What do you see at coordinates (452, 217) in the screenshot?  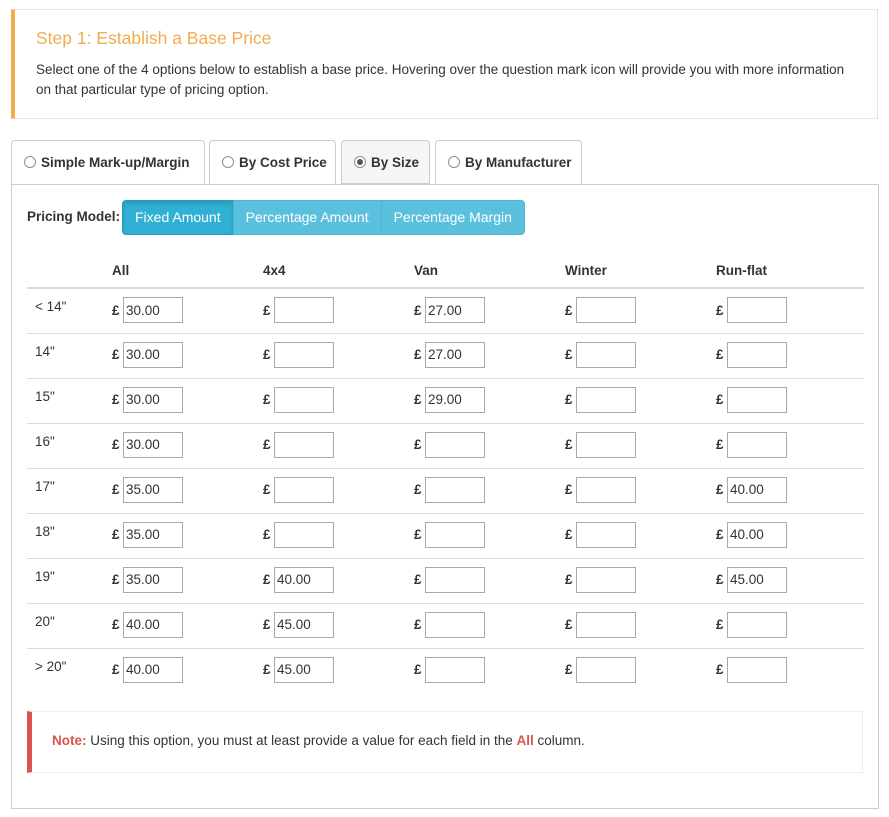 I see `percentage-margin-button: Percentage Margin` at bounding box center [452, 217].